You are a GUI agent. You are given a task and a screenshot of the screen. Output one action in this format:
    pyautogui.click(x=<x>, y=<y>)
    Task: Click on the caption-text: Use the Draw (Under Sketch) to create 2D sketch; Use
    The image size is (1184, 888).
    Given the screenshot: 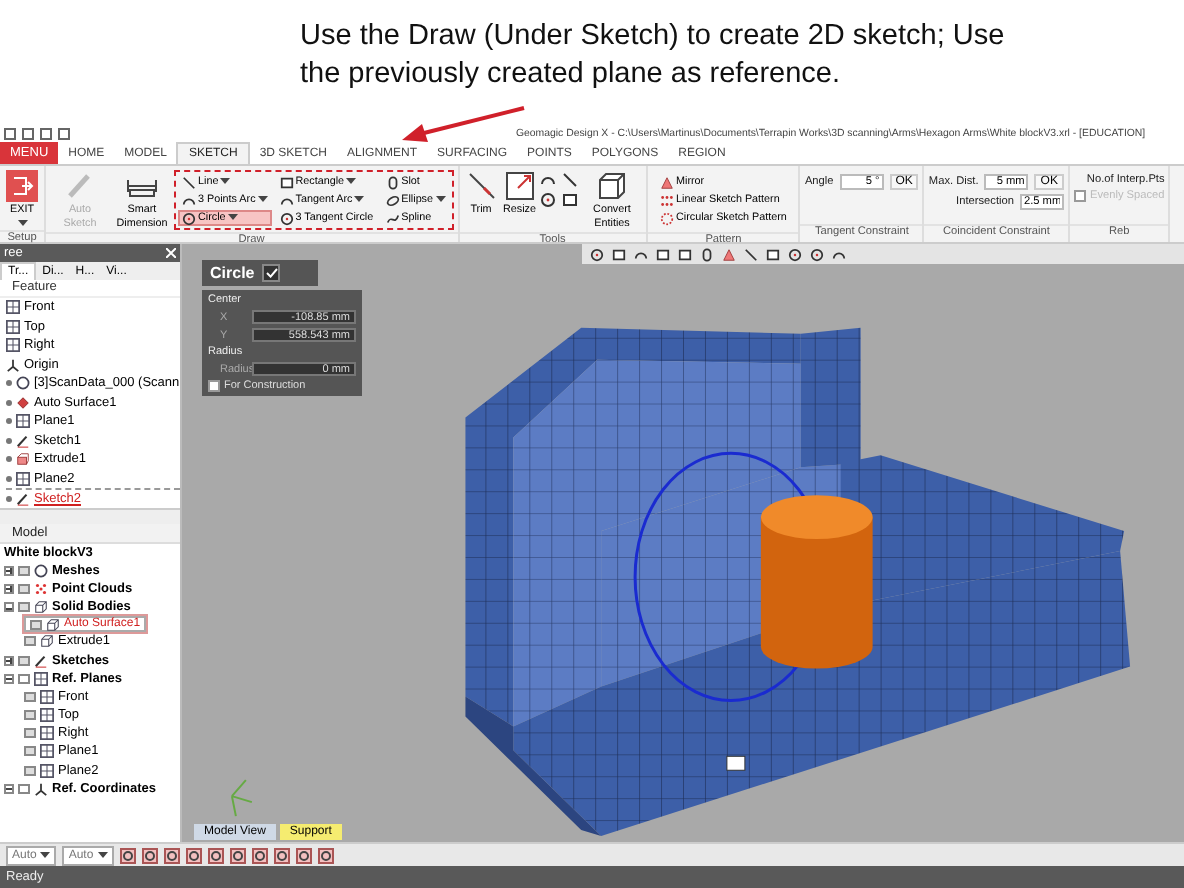 What is the action you would take?
    pyautogui.click(x=653, y=37)
    